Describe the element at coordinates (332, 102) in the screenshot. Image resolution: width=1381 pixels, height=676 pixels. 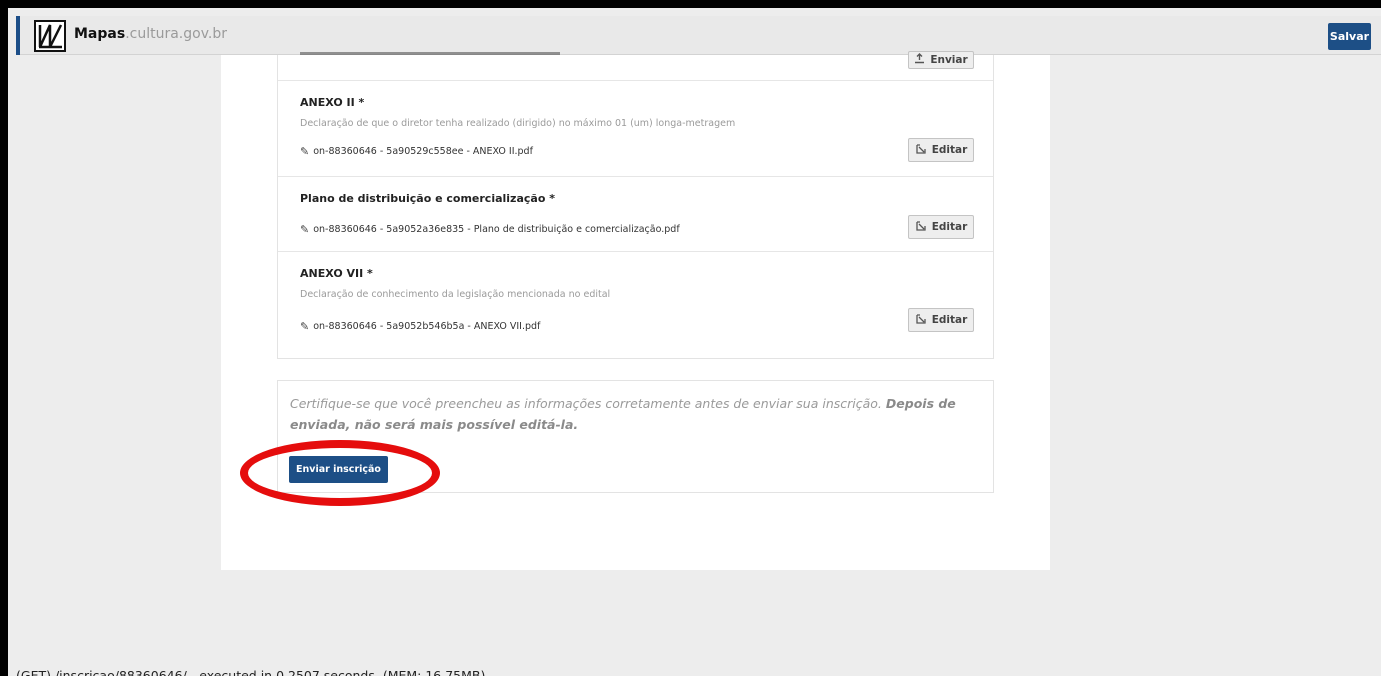
I see `attachment-title: ANEXO II *` at that location.